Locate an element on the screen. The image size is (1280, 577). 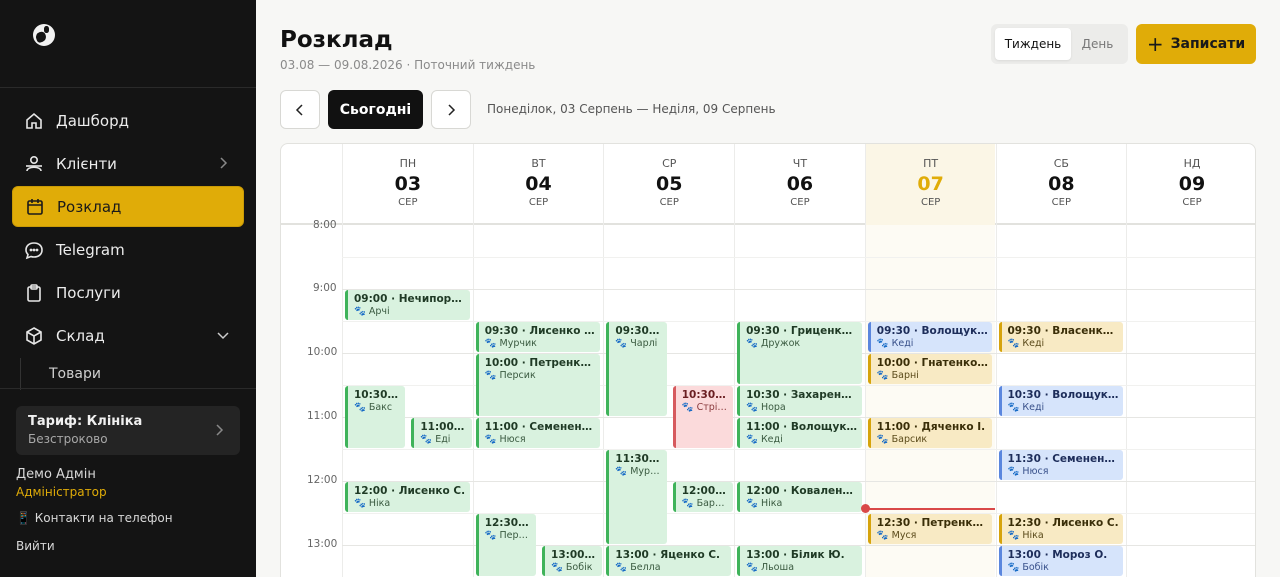
day-header-07: ПТ 07 СЕР is located at coordinates (930, 184).